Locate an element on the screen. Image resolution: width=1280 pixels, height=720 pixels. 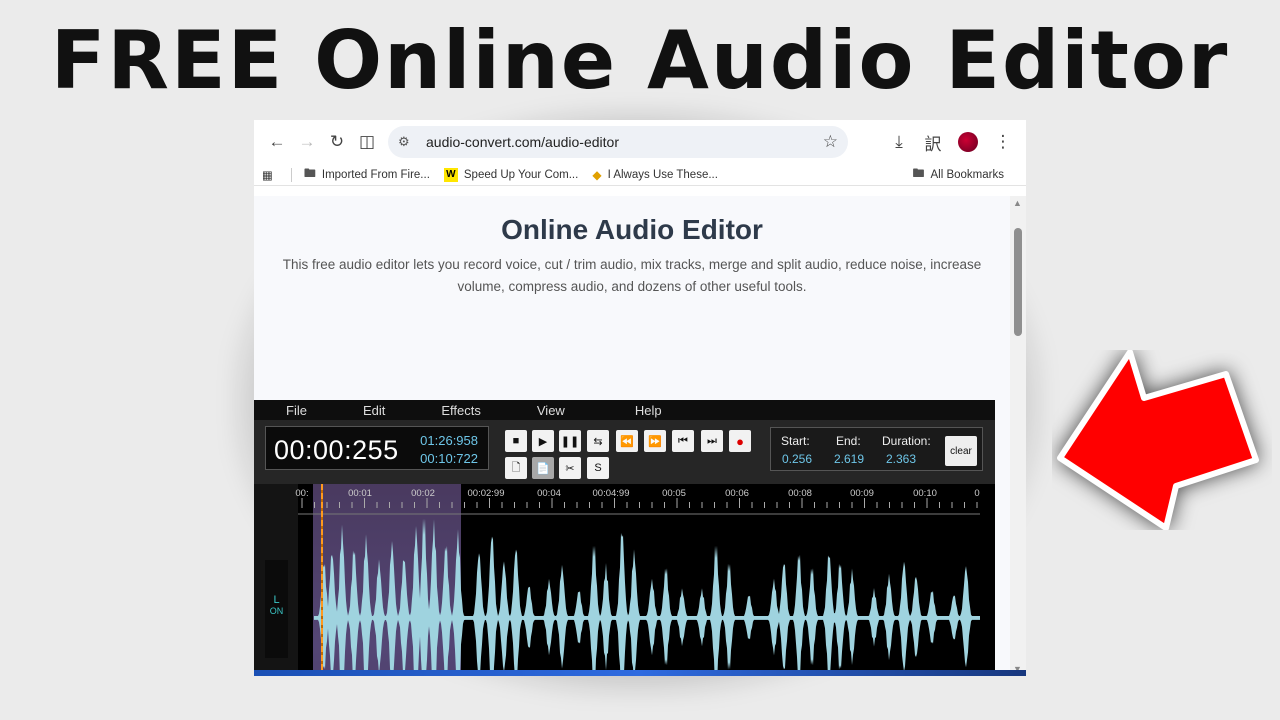
total-time: 01:26:958 is located at coordinates (449, 440).